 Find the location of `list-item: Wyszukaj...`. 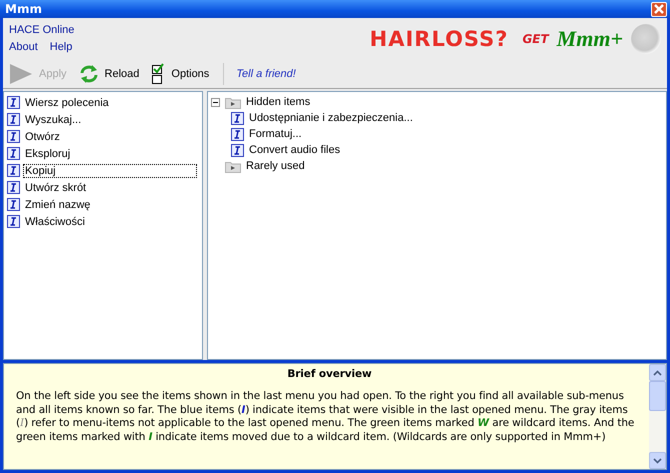

list-item: Wyszukaj... is located at coordinates (53, 119).